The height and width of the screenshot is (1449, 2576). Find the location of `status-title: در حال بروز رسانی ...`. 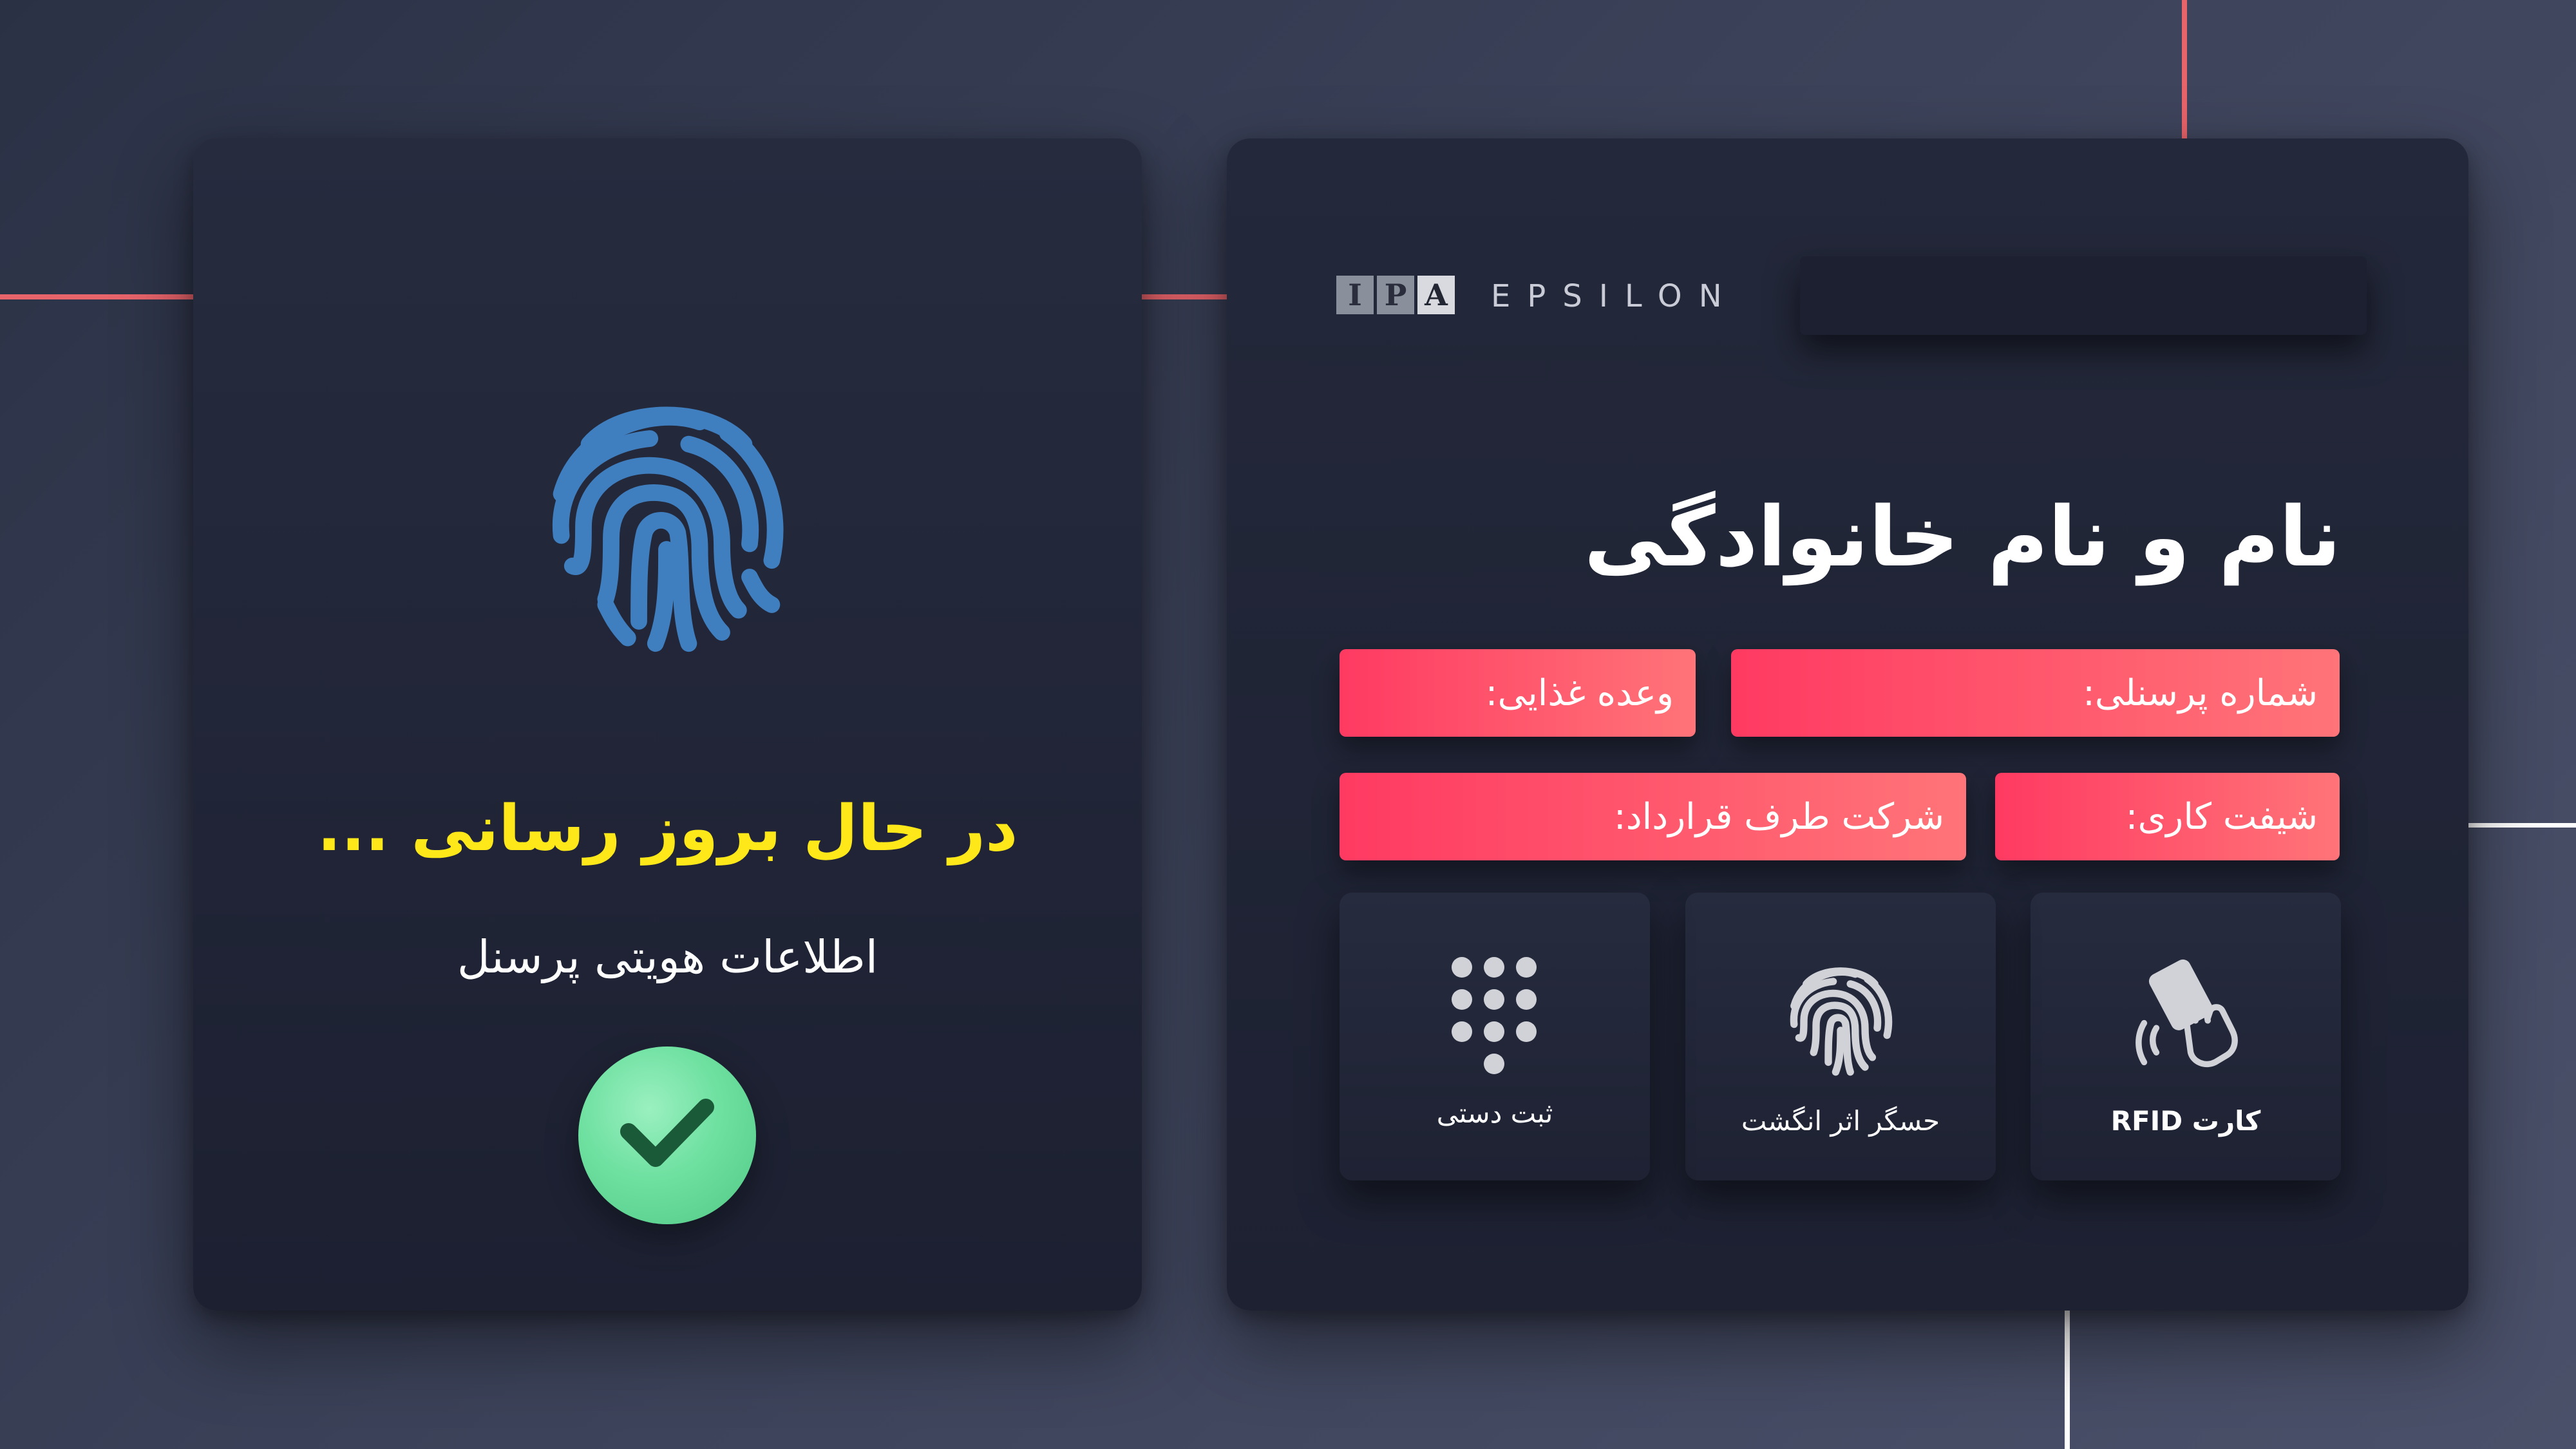

status-title: در حال بروز رسانی ... is located at coordinates (667, 829).